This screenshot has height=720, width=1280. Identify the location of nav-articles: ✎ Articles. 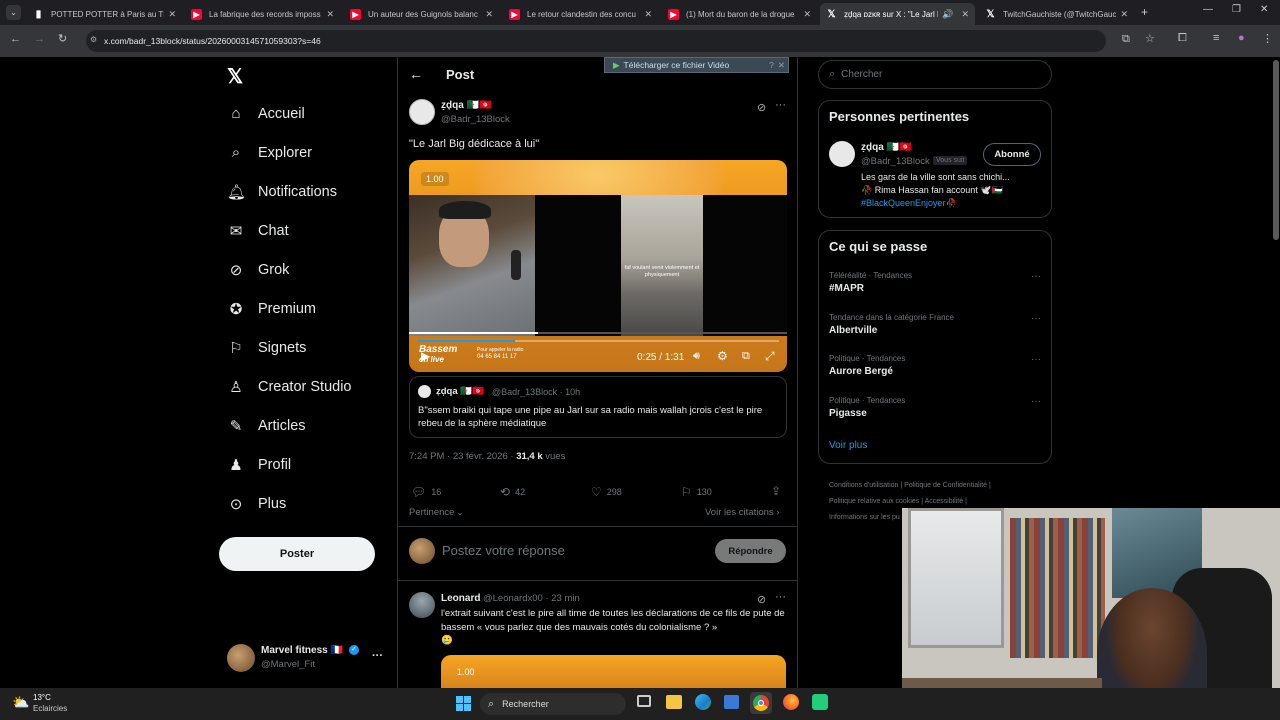
(266, 426).